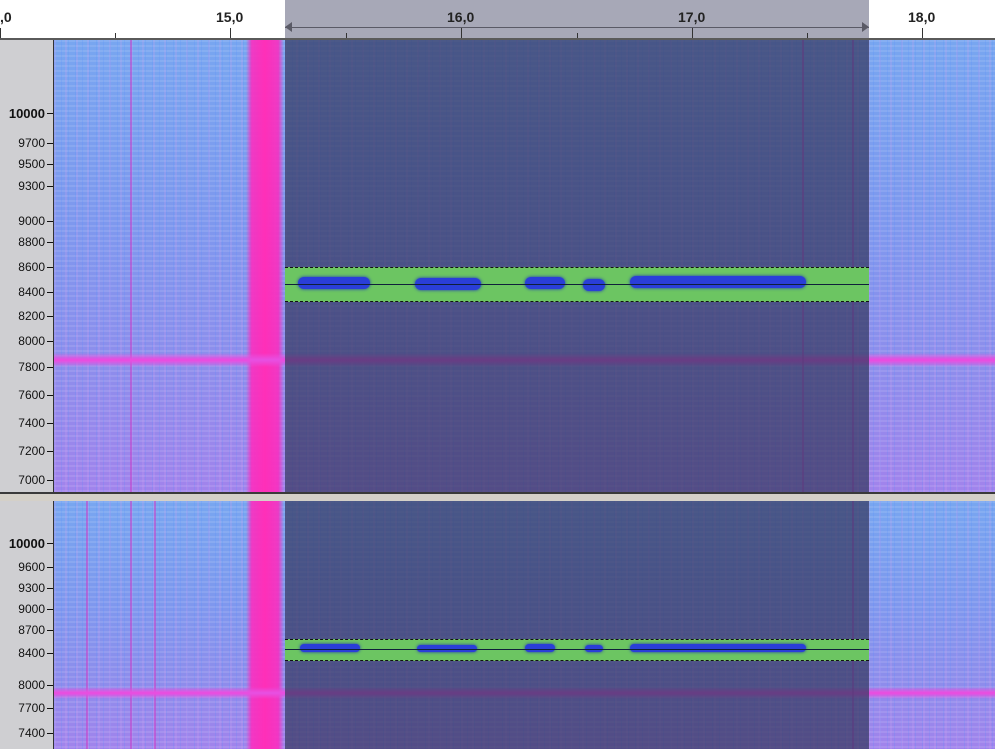 This screenshot has height=749, width=995. I want to click on timeline-ruler: ,0 15,0 16,0 17,0 18,0, so click(497, 20).